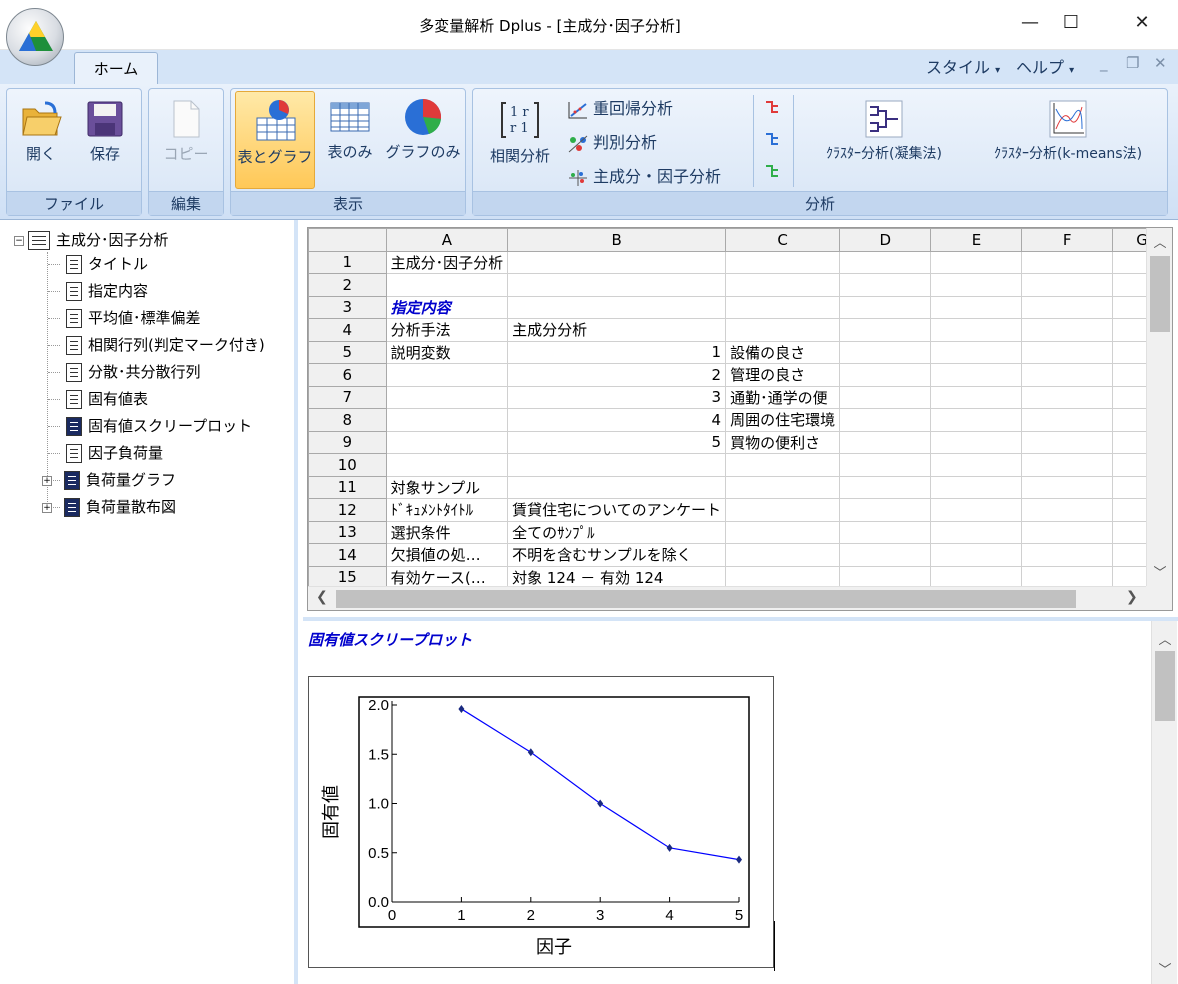 The width and height of the screenshot is (1178, 984). I want to click on tree-item: 相関行列(判定マーク付き), so click(165, 345).